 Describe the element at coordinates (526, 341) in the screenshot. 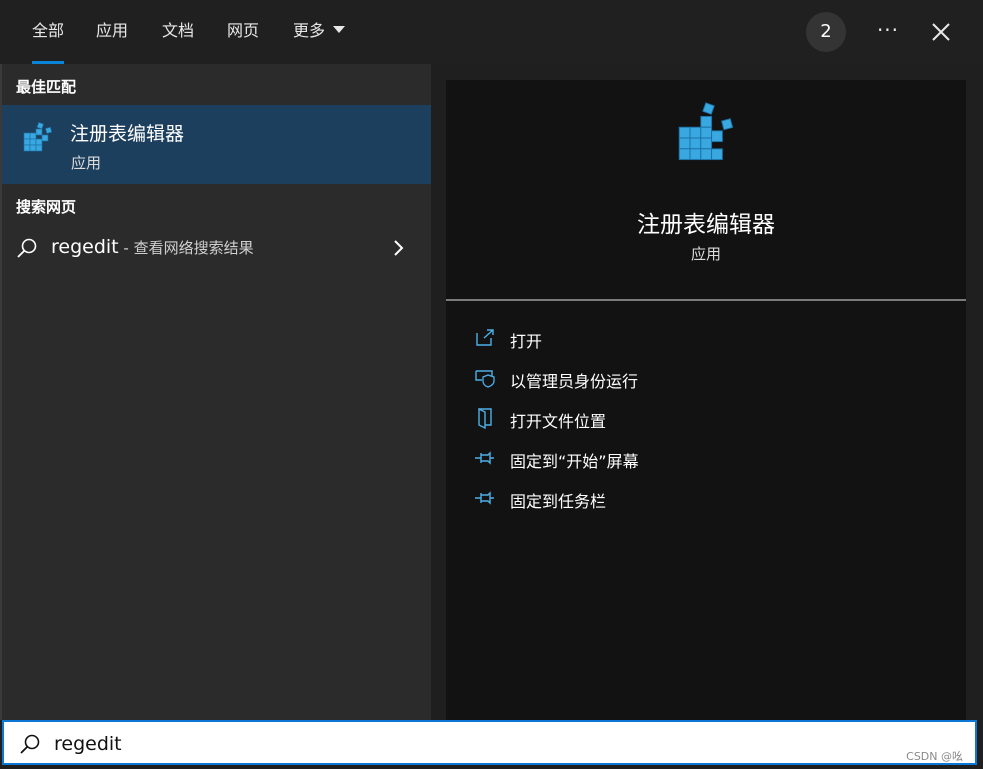

I see `action-open-label: 打开` at that location.